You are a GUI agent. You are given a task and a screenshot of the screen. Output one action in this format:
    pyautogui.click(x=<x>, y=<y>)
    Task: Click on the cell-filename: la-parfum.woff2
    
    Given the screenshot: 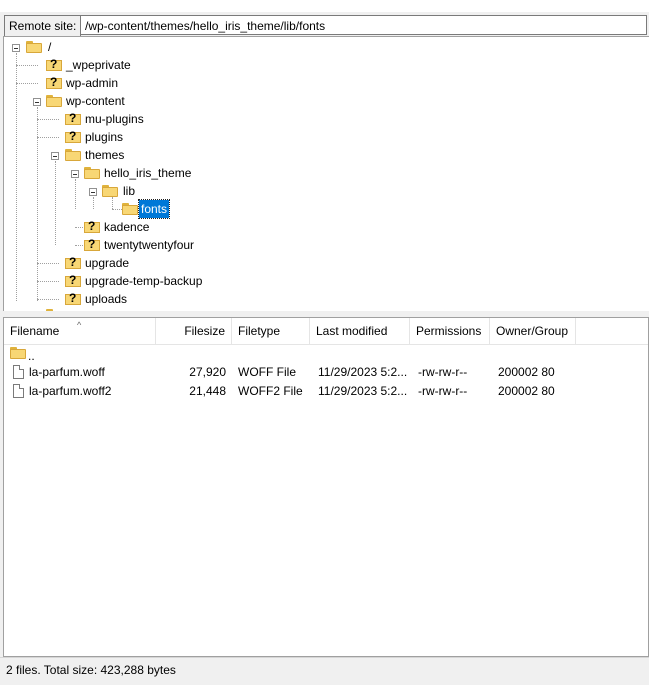 What is the action you would take?
    pyautogui.click(x=70, y=391)
    